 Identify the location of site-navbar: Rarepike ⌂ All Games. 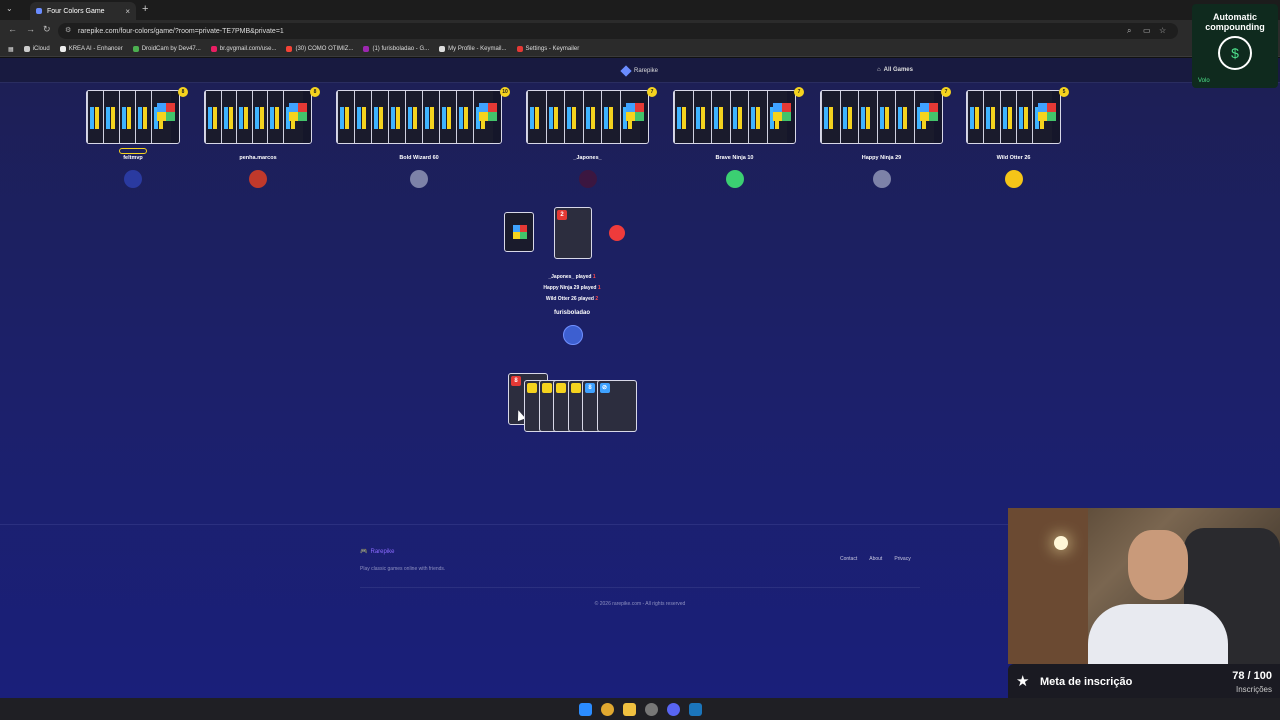
(640, 70).